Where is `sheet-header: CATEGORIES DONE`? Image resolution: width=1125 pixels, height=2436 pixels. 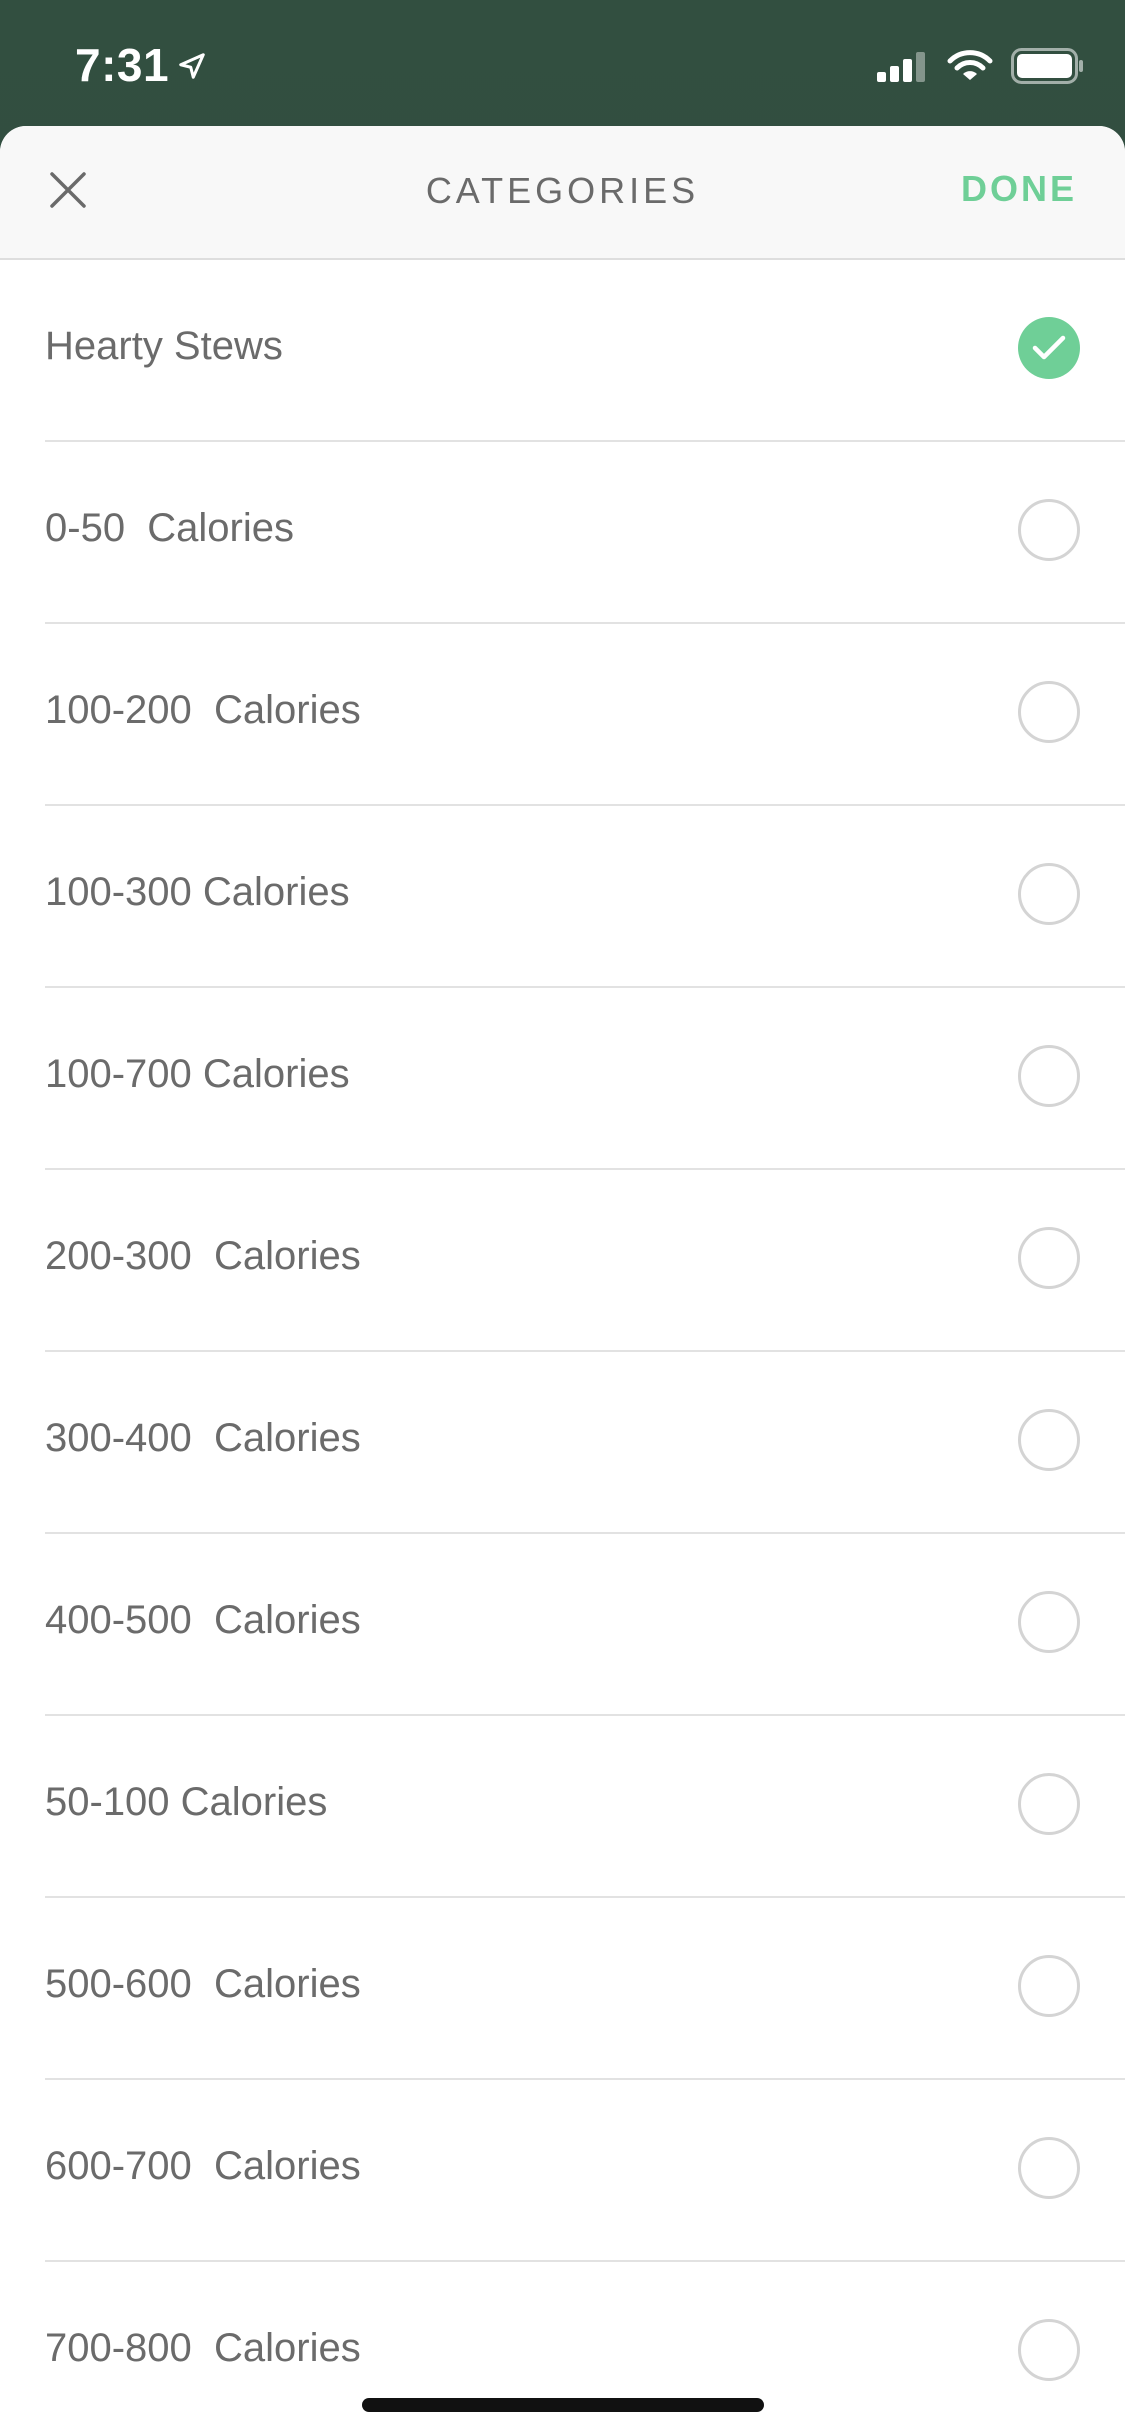
sheet-header: CATEGORIES DONE is located at coordinates (562, 193).